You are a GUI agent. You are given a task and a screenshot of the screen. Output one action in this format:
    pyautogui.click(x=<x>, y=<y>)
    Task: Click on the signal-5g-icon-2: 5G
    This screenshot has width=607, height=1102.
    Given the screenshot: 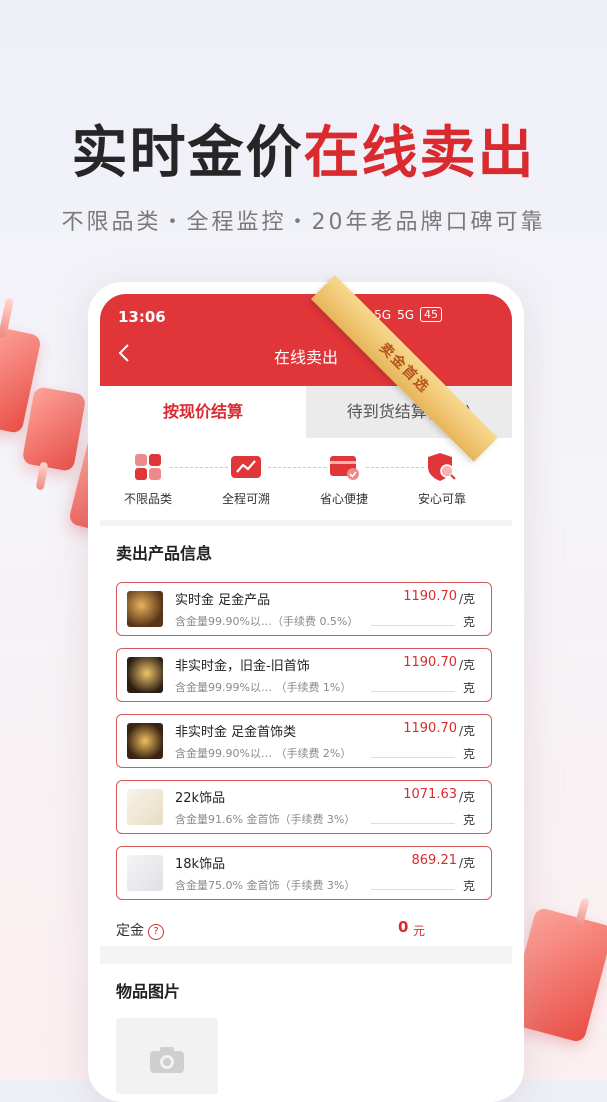 What is the action you would take?
    pyautogui.click(x=405, y=314)
    